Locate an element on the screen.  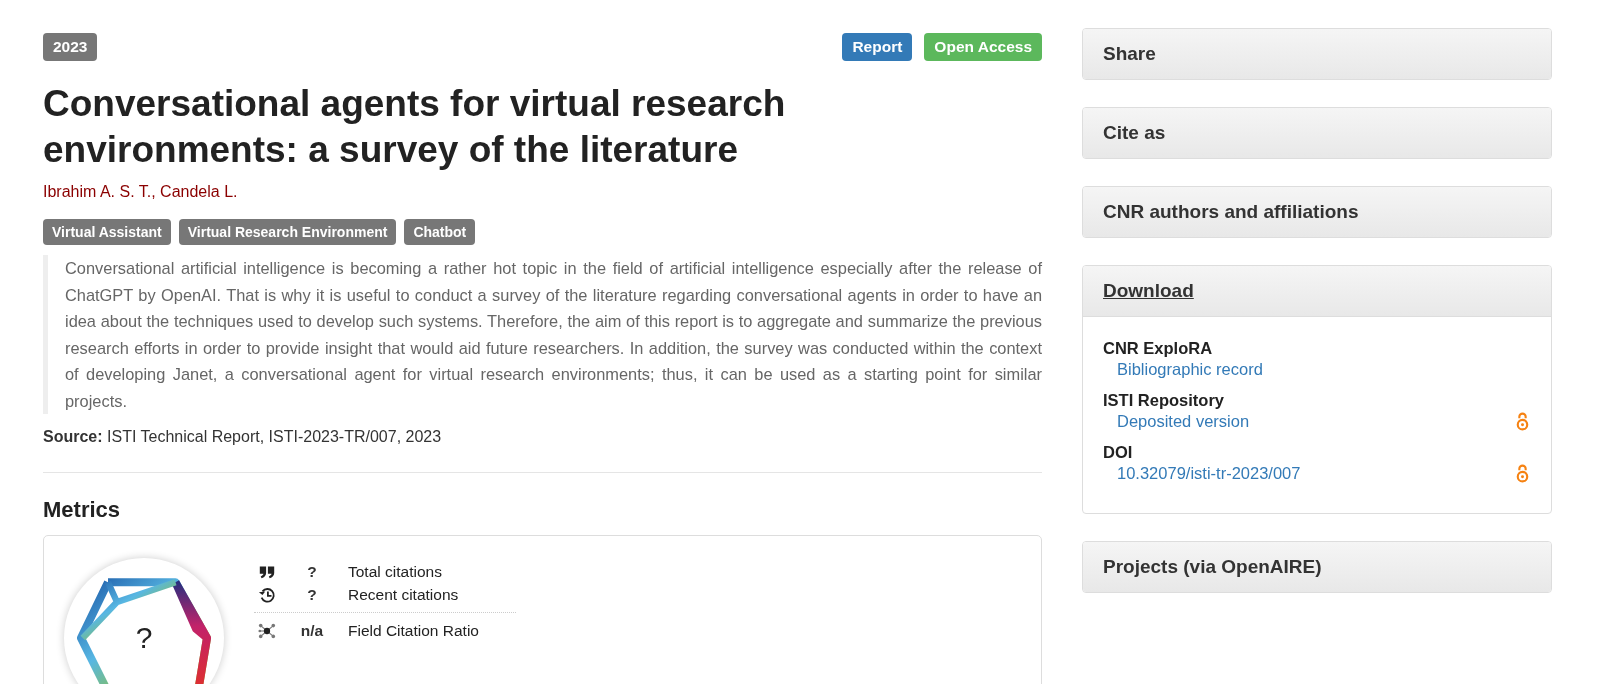
dimensions-score: ? is located at coordinates (144, 638).